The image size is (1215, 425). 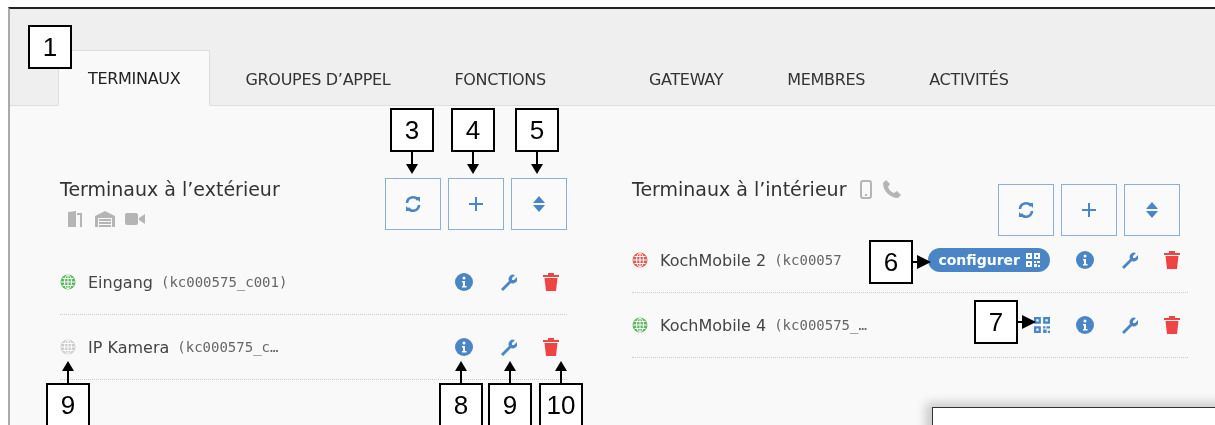 What do you see at coordinates (892, 189) in the screenshot?
I see `phone-icon` at bounding box center [892, 189].